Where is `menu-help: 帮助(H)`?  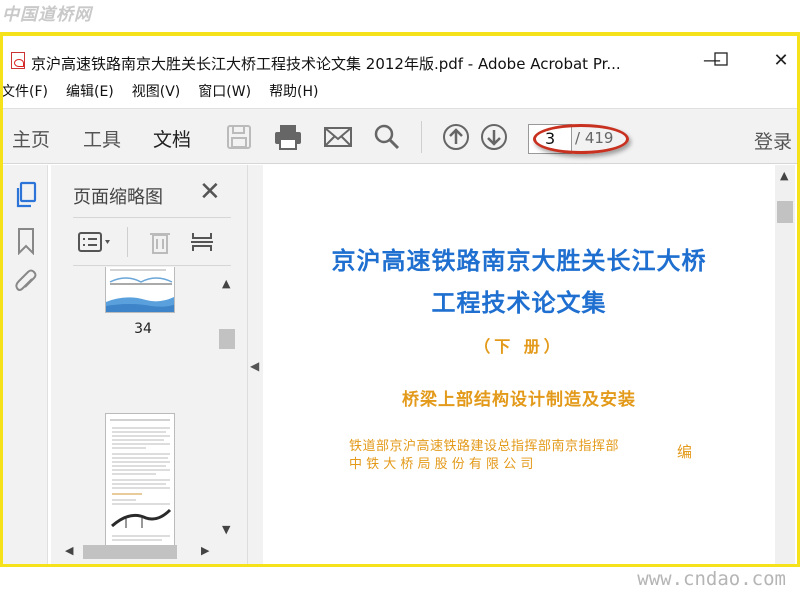 menu-help: 帮助(H) is located at coordinates (293, 92).